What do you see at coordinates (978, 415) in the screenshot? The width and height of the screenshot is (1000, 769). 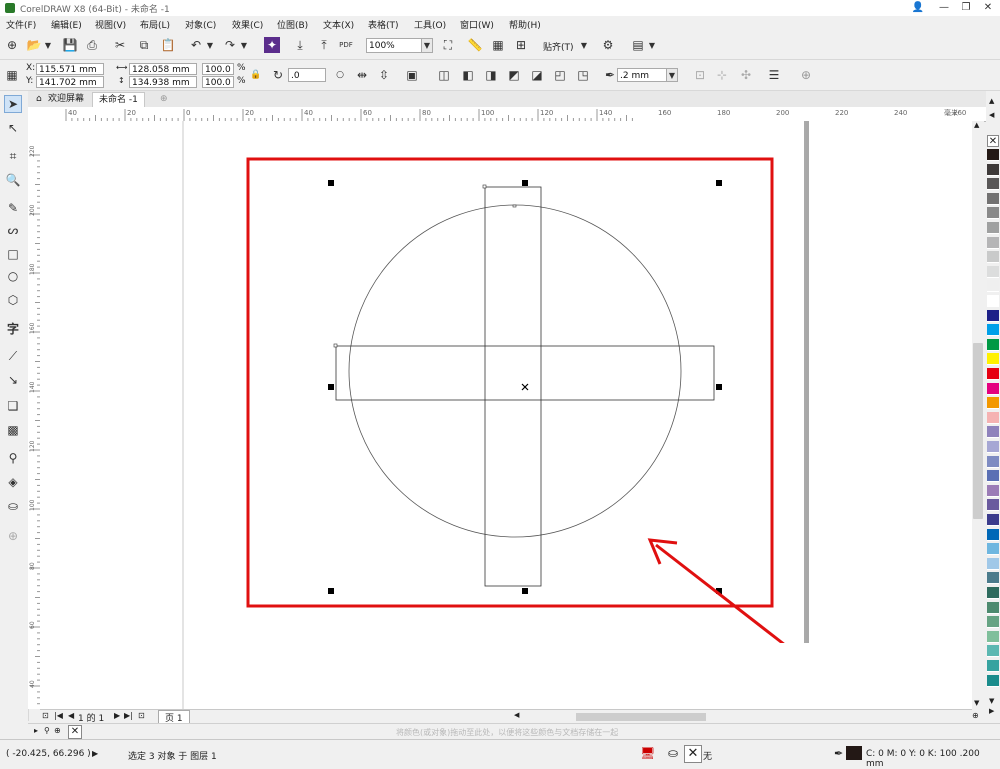 I see `vertical-scrollbar: ▲ ▼` at bounding box center [978, 415].